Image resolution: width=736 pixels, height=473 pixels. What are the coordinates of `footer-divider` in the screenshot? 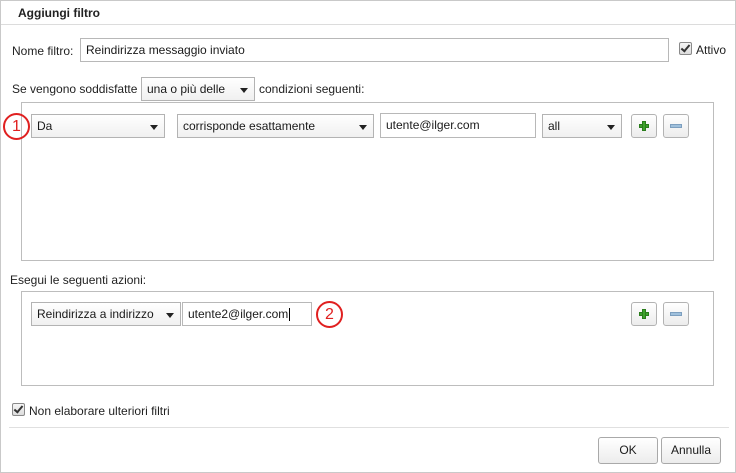 It's located at (369, 427).